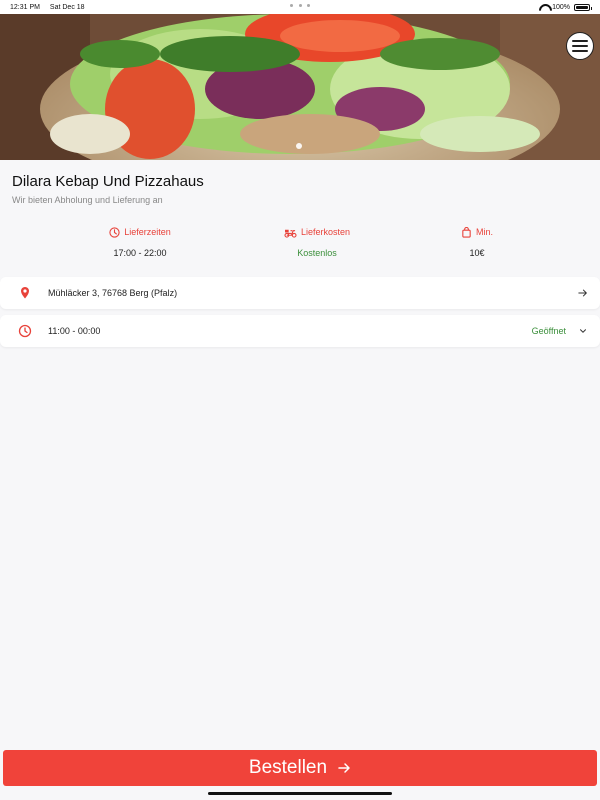 The width and height of the screenshot is (600, 800). I want to click on restaurant-name: Dilara Kebap Und Pizzahaus, so click(108, 181).